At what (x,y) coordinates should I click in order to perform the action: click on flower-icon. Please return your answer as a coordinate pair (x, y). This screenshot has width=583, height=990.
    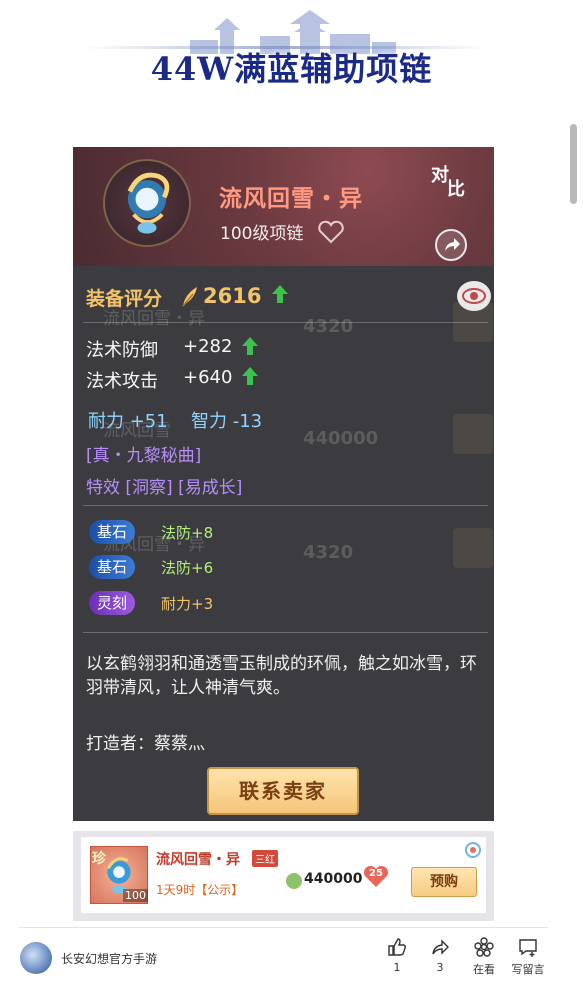
    Looking at the image, I should click on (484, 947).